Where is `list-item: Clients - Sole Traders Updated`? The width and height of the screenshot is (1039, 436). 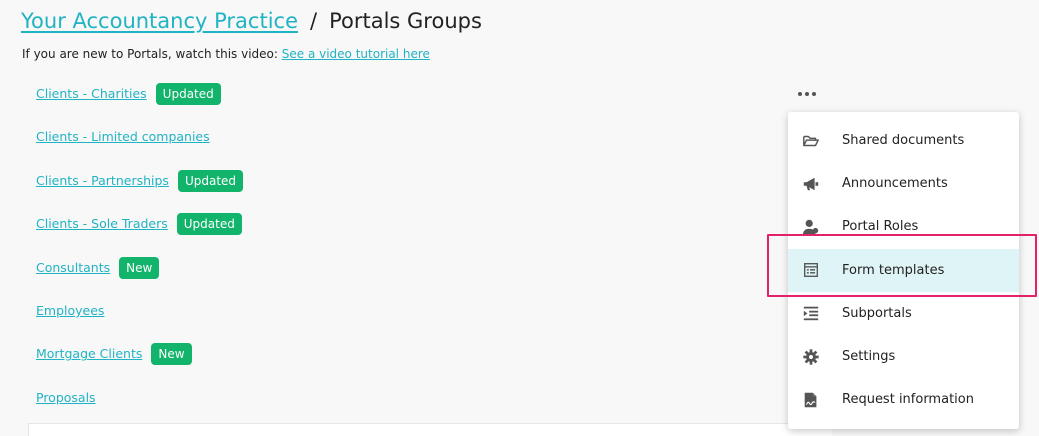 list-item: Clients - Sole Traders Updated is located at coordinates (139, 234).